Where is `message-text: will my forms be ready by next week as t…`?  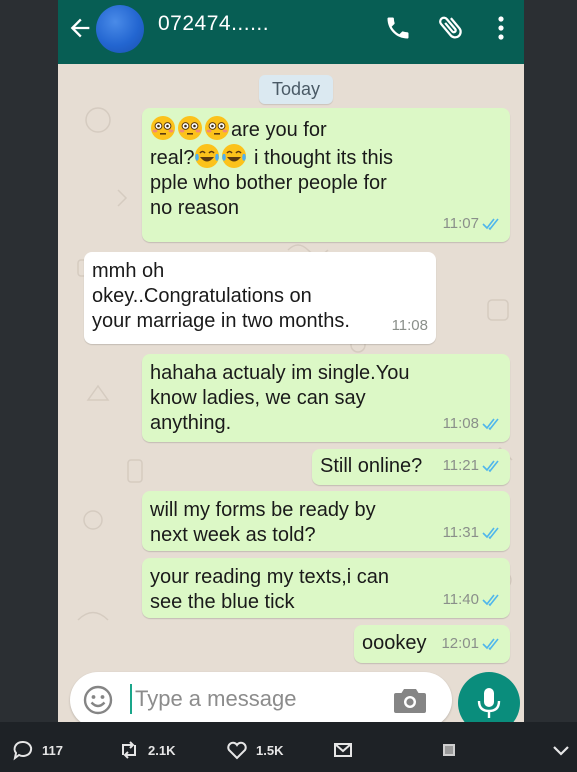
message-text: will my forms be ready by next week as t… is located at coordinates (263, 522).